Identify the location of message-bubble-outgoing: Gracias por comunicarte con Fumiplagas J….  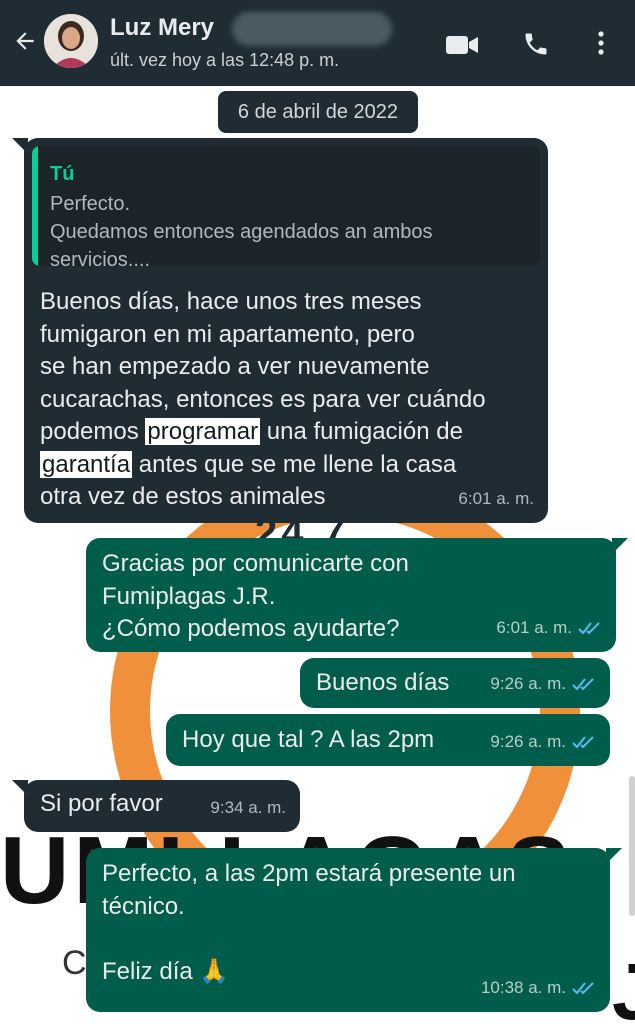
(351, 595).